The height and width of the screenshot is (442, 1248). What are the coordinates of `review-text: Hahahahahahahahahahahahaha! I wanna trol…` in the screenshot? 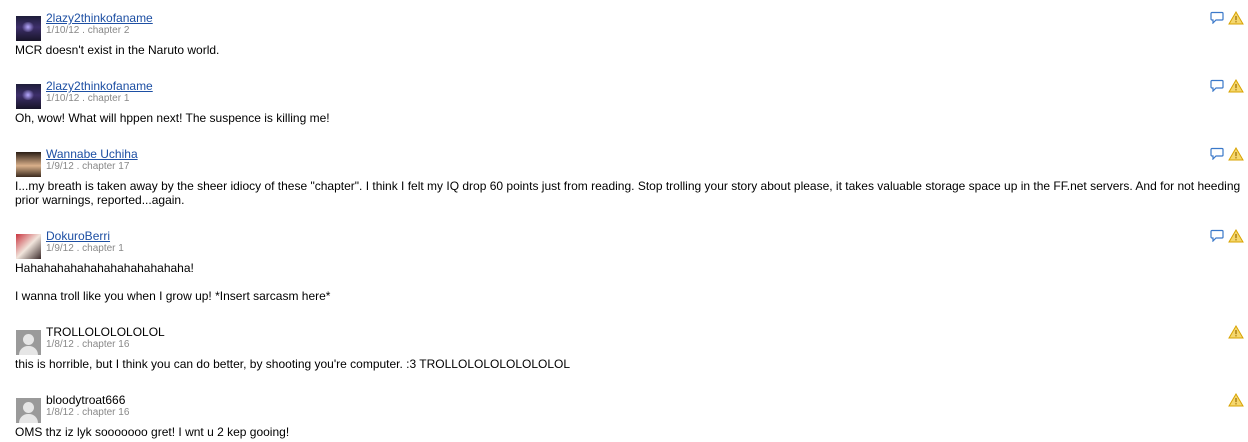 It's located at (629, 282).